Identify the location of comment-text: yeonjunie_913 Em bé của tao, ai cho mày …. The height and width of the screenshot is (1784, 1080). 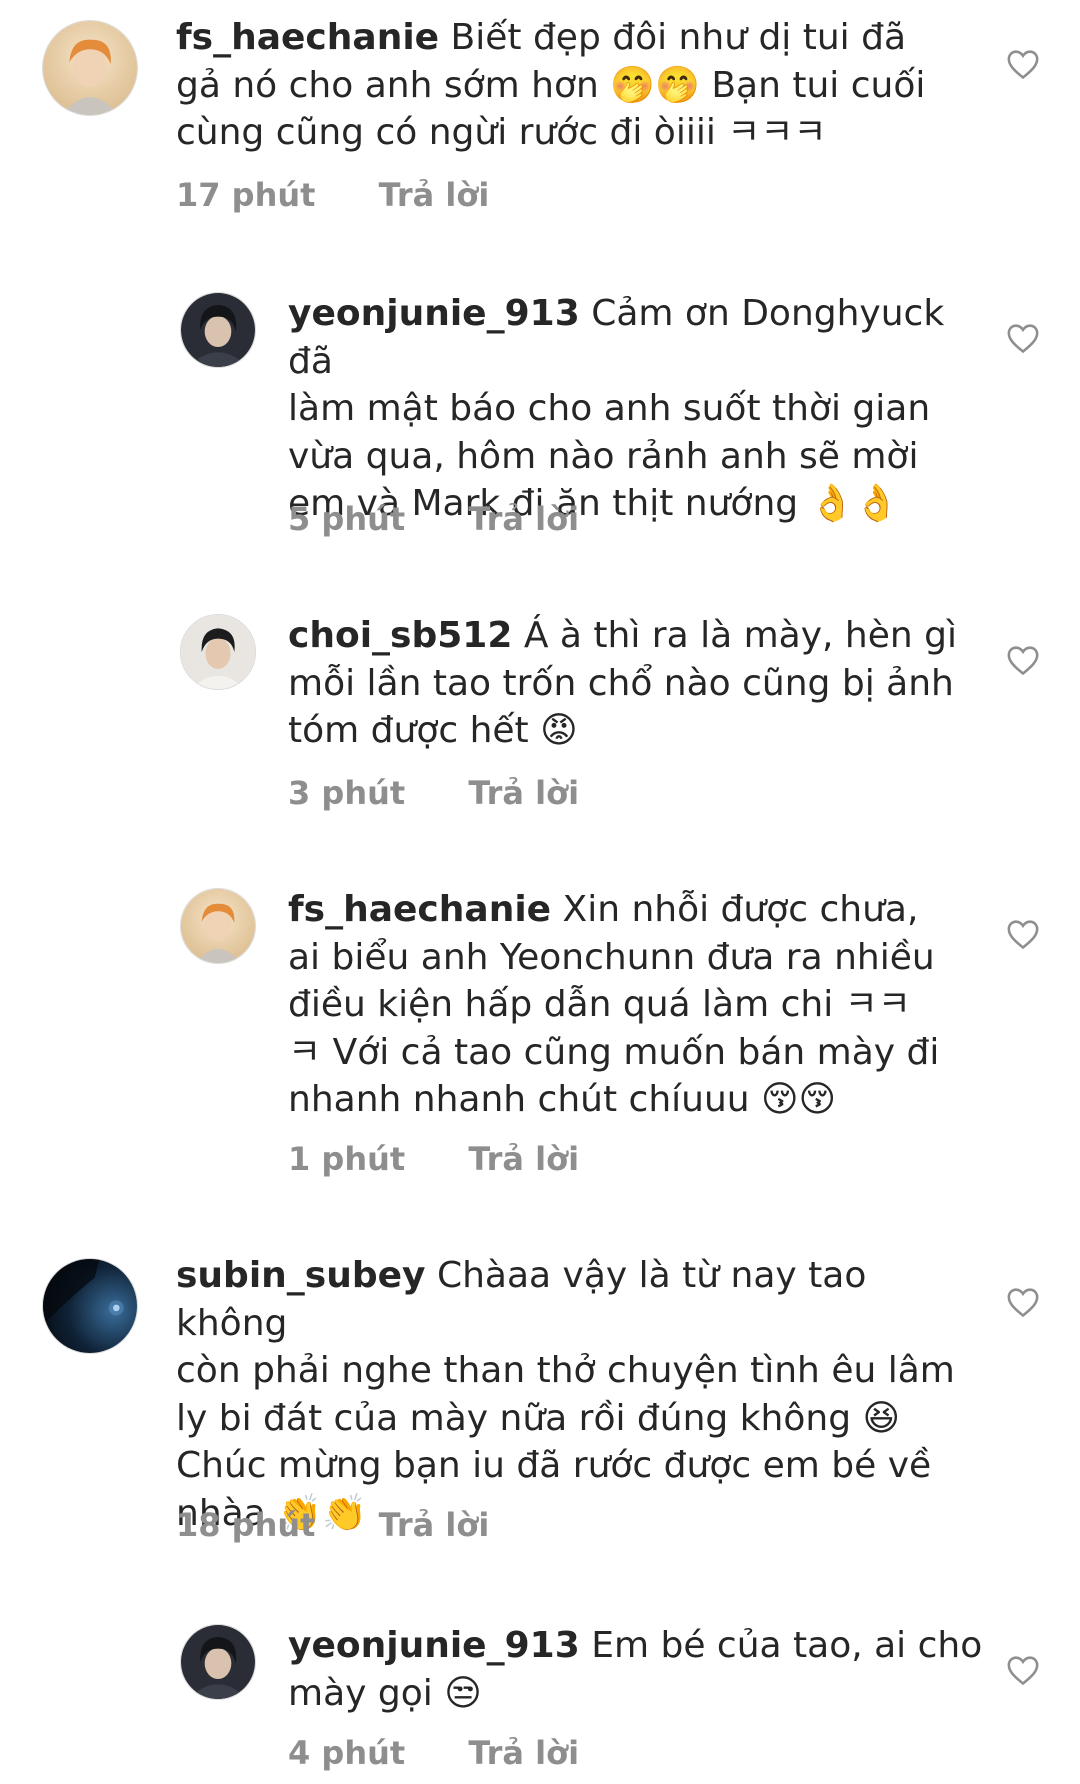
(638, 1669).